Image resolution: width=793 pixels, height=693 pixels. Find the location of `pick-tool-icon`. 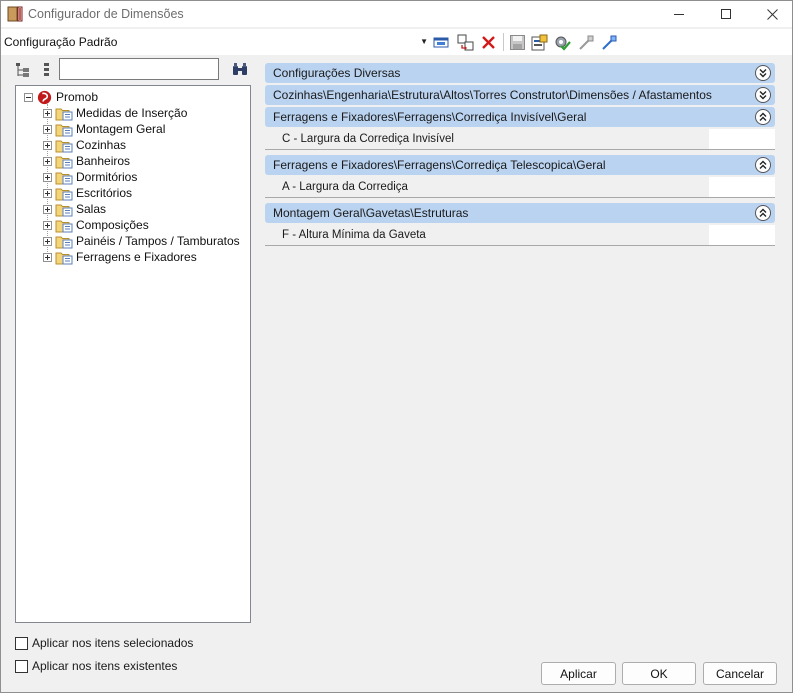

pick-tool-icon is located at coordinates (586, 42).